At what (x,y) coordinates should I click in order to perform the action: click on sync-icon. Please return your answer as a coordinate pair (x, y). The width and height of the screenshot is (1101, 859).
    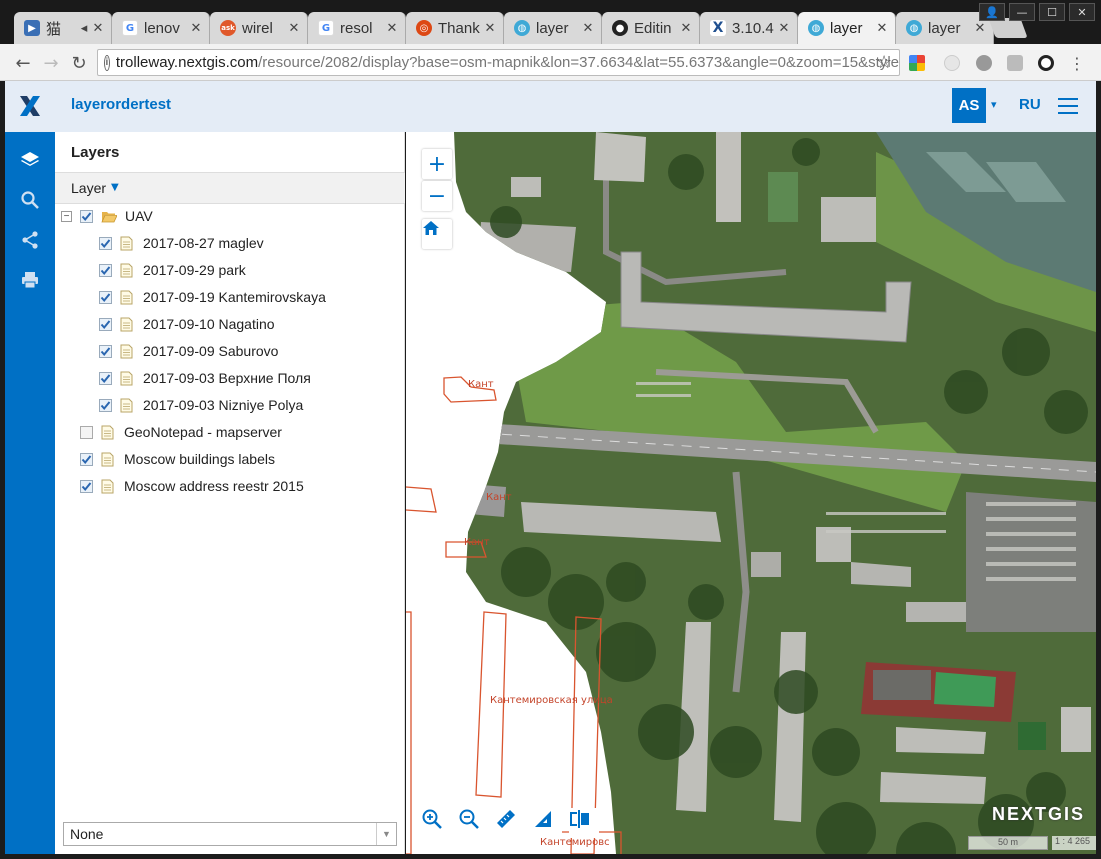
    Looking at the image, I should click on (1046, 63).